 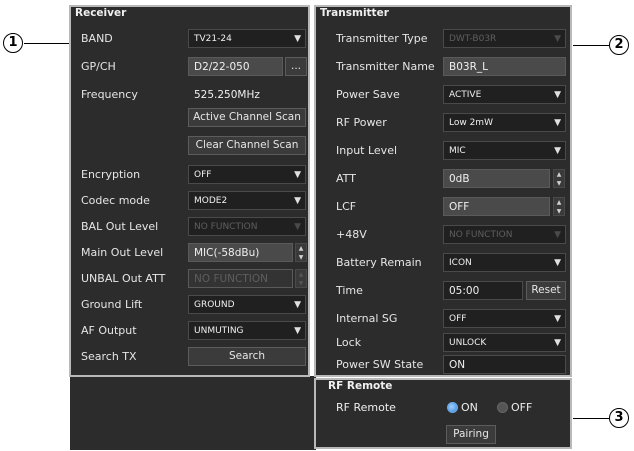 What do you see at coordinates (496, 178) in the screenshot?
I see `att-field: 0dB` at bounding box center [496, 178].